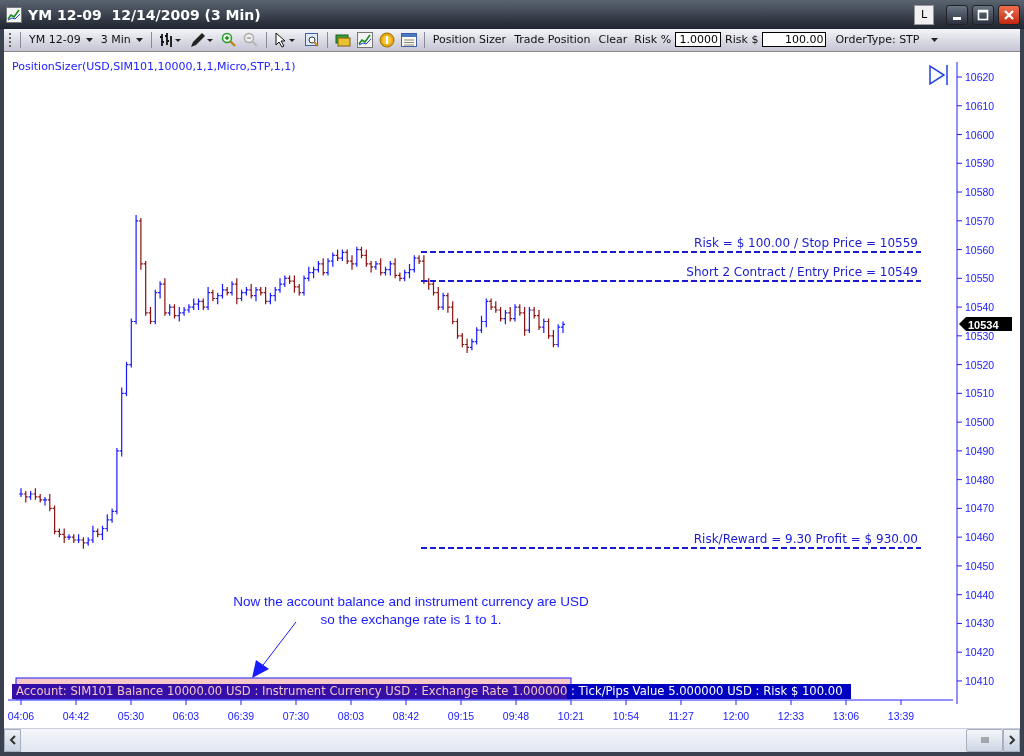  Describe the element at coordinates (21, 715) in the screenshot. I see `time-axis-label: 04:06` at that location.